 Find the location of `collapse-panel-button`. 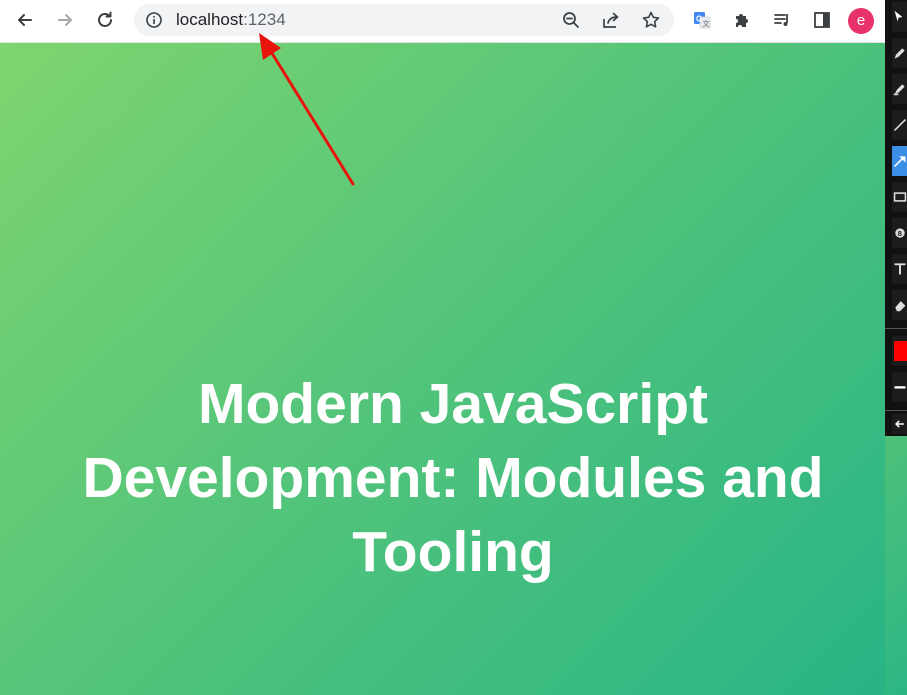

collapse-panel-button is located at coordinates (899, 424).